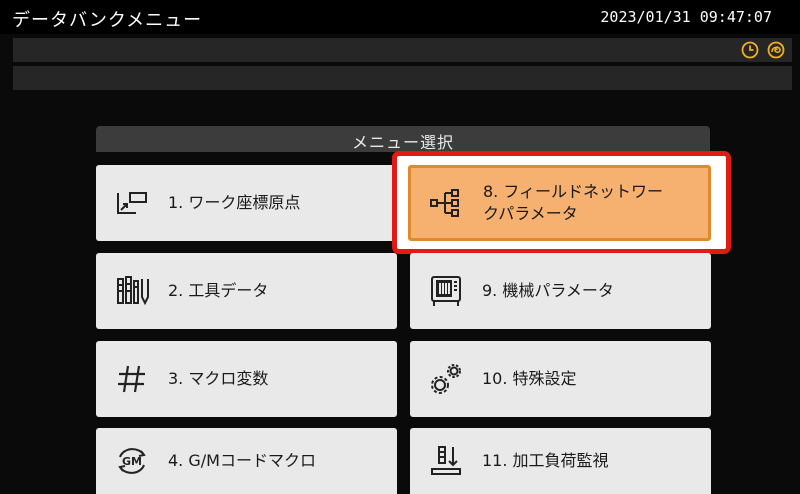 The height and width of the screenshot is (494, 800). I want to click on gm-code-icon: GM, so click(132, 461).